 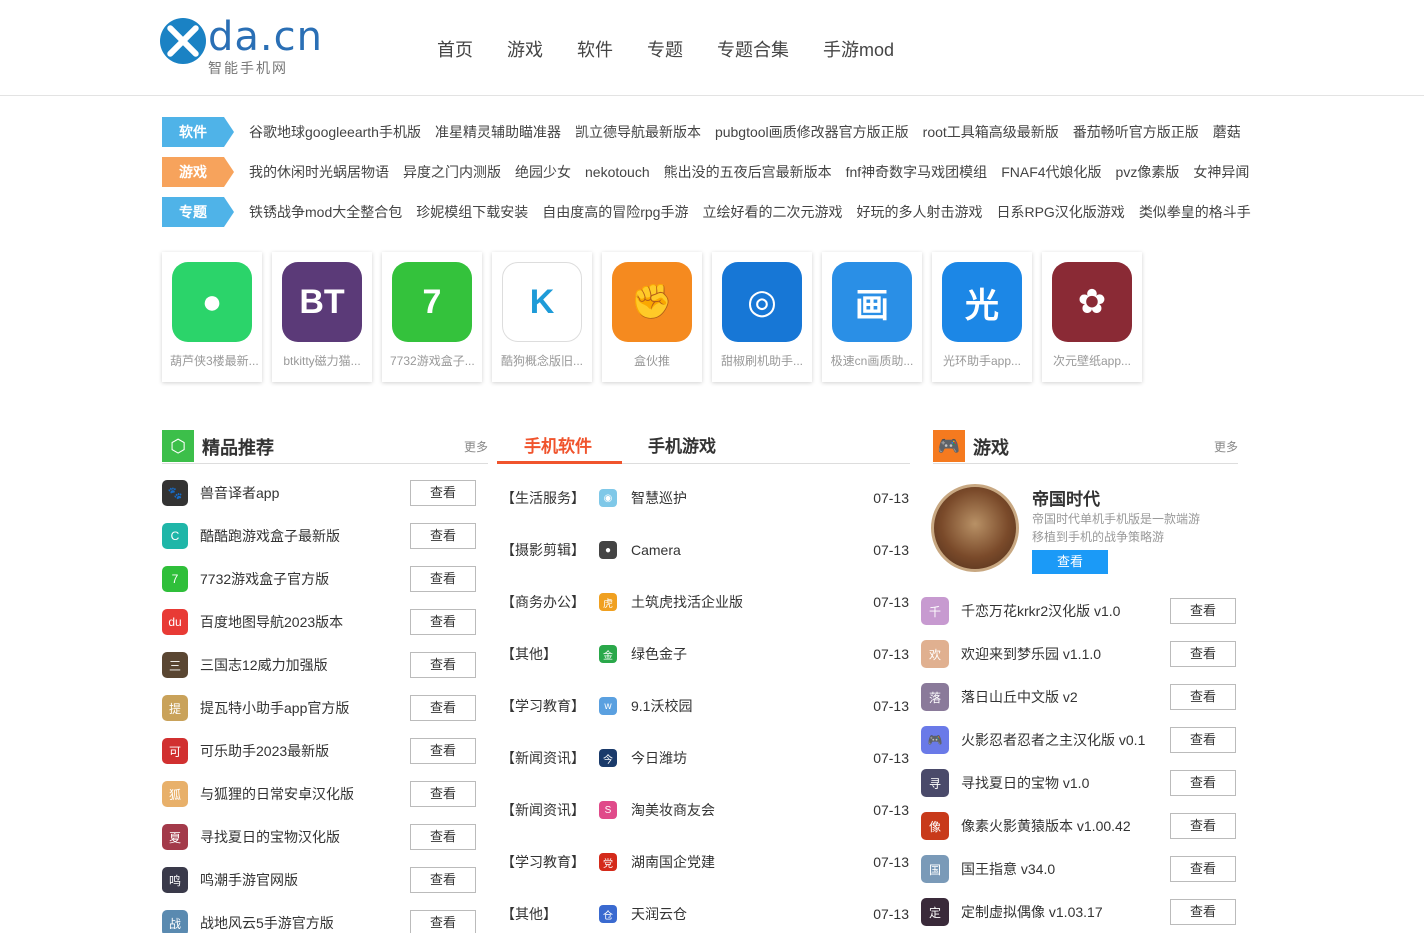 I want to click on list-item: 鸣鸣潮手游官网版, so click(x=230, y=880).